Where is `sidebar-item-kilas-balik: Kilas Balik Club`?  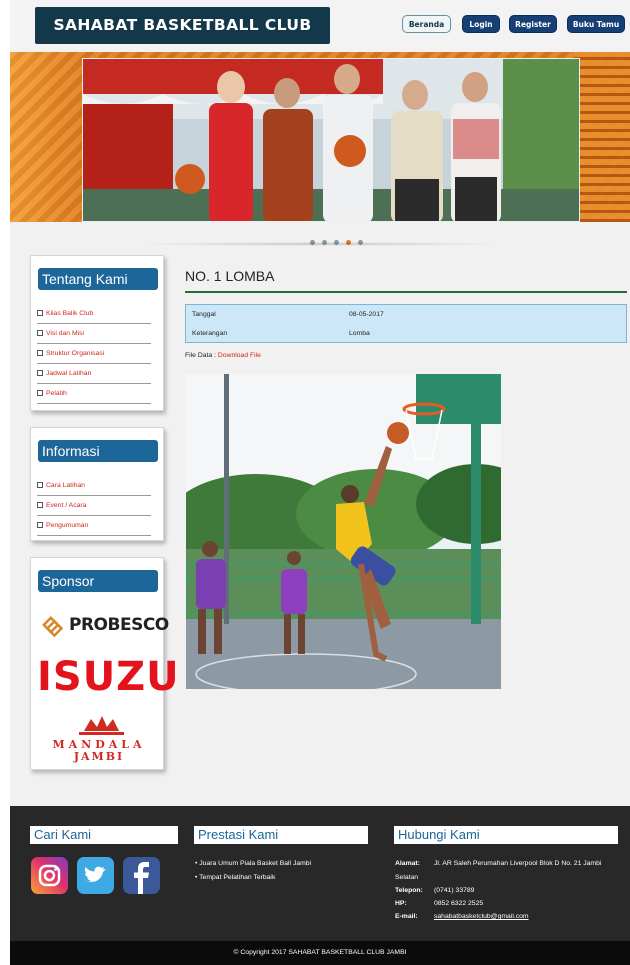 sidebar-item-kilas-balik: Kilas Balik Club is located at coordinates (94, 314).